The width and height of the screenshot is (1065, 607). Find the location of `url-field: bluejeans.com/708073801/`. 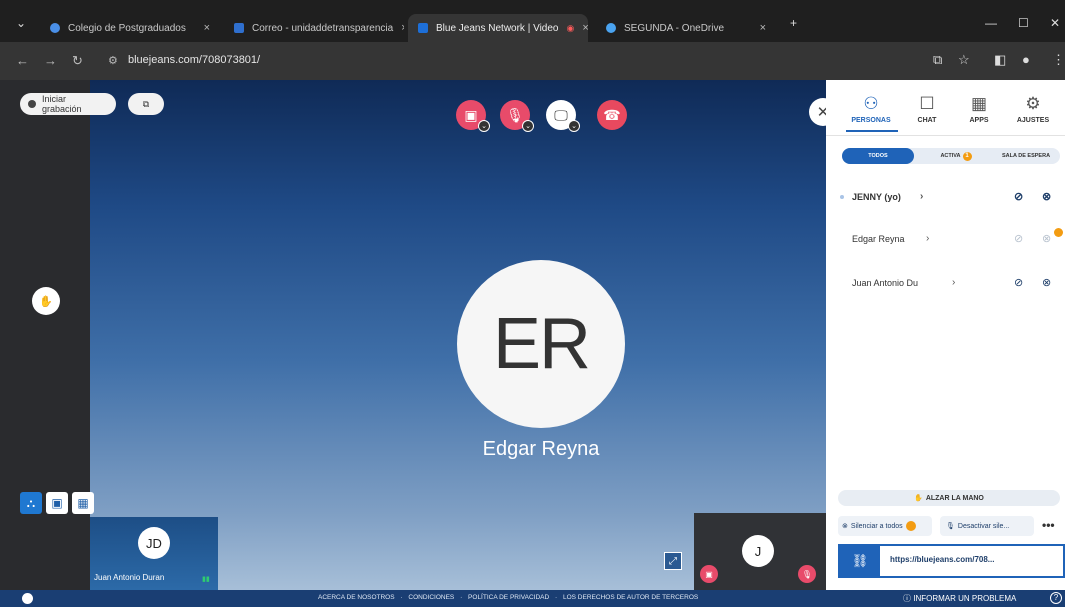

url-field: bluejeans.com/708073801/ is located at coordinates (194, 60).